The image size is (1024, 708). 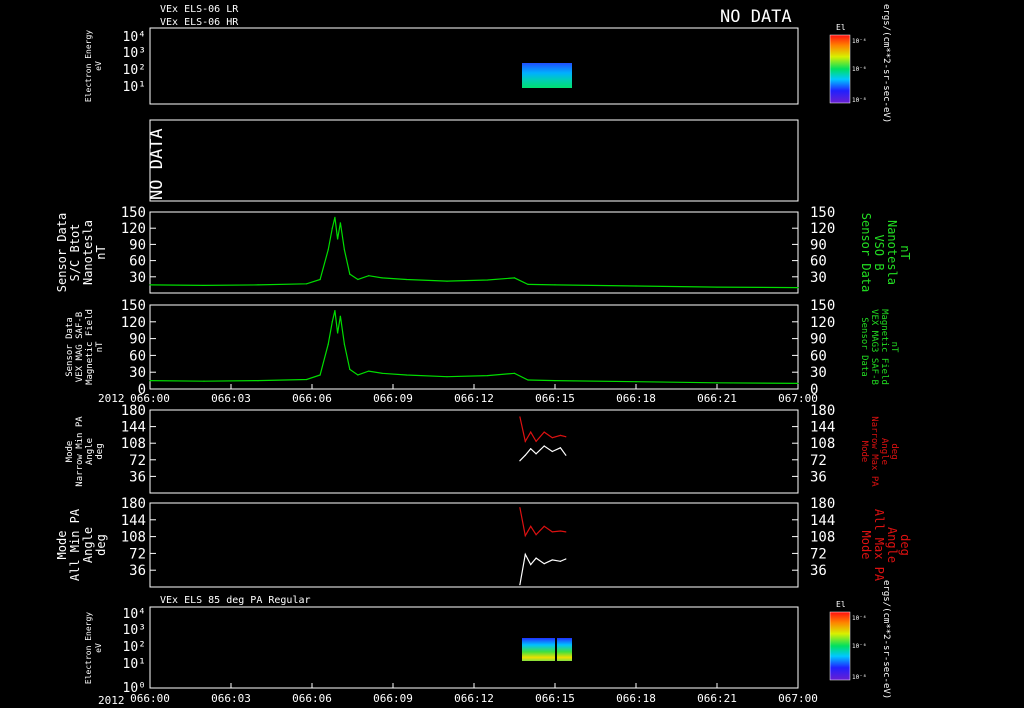 What do you see at coordinates (231, 398) in the screenshot?
I see `xtick-label: 066:03` at bounding box center [231, 398].